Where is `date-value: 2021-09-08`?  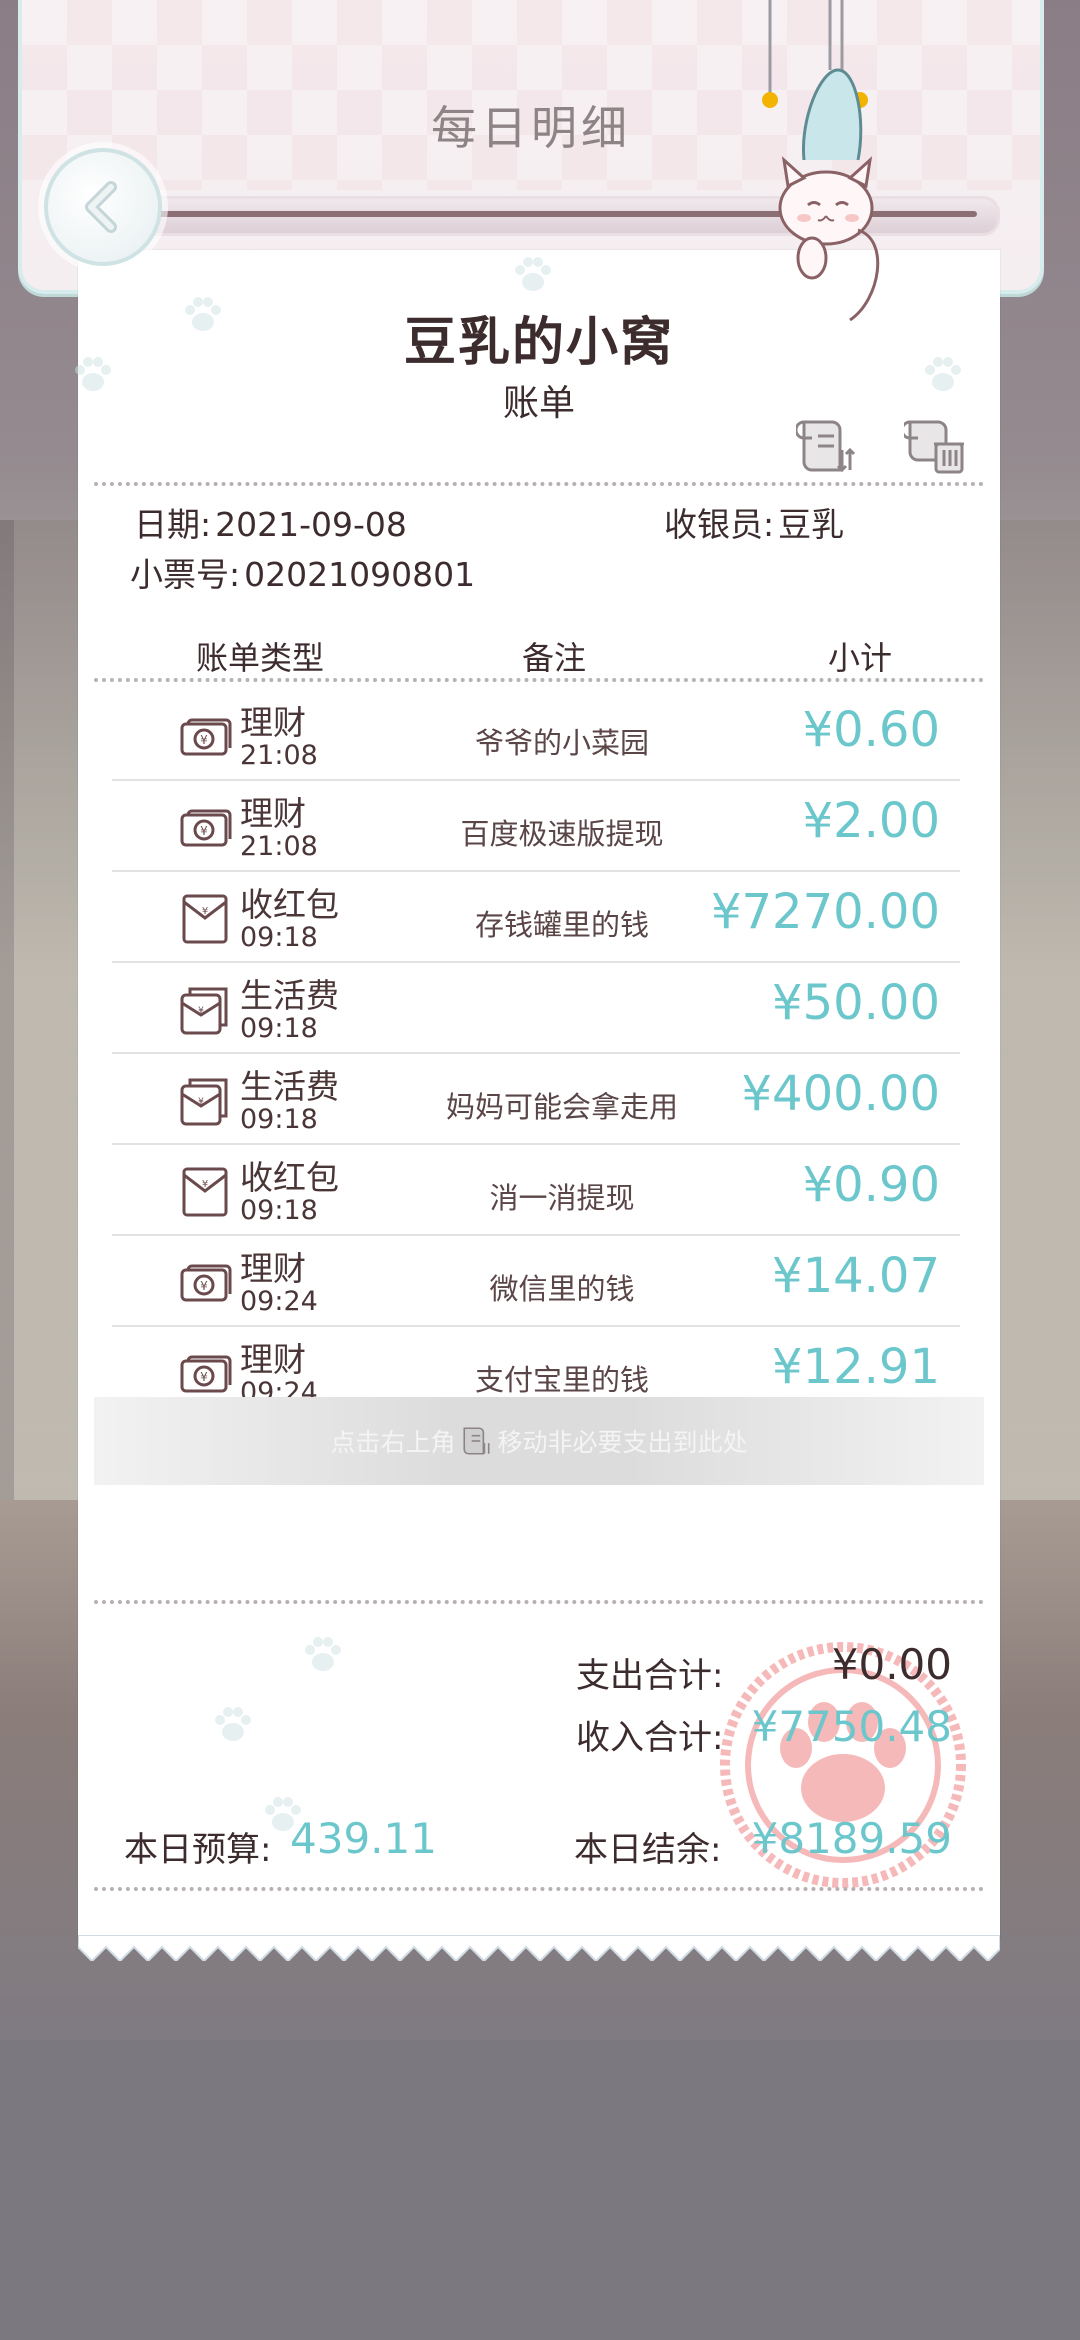
date-value: 2021-09-08 is located at coordinates (311, 524).